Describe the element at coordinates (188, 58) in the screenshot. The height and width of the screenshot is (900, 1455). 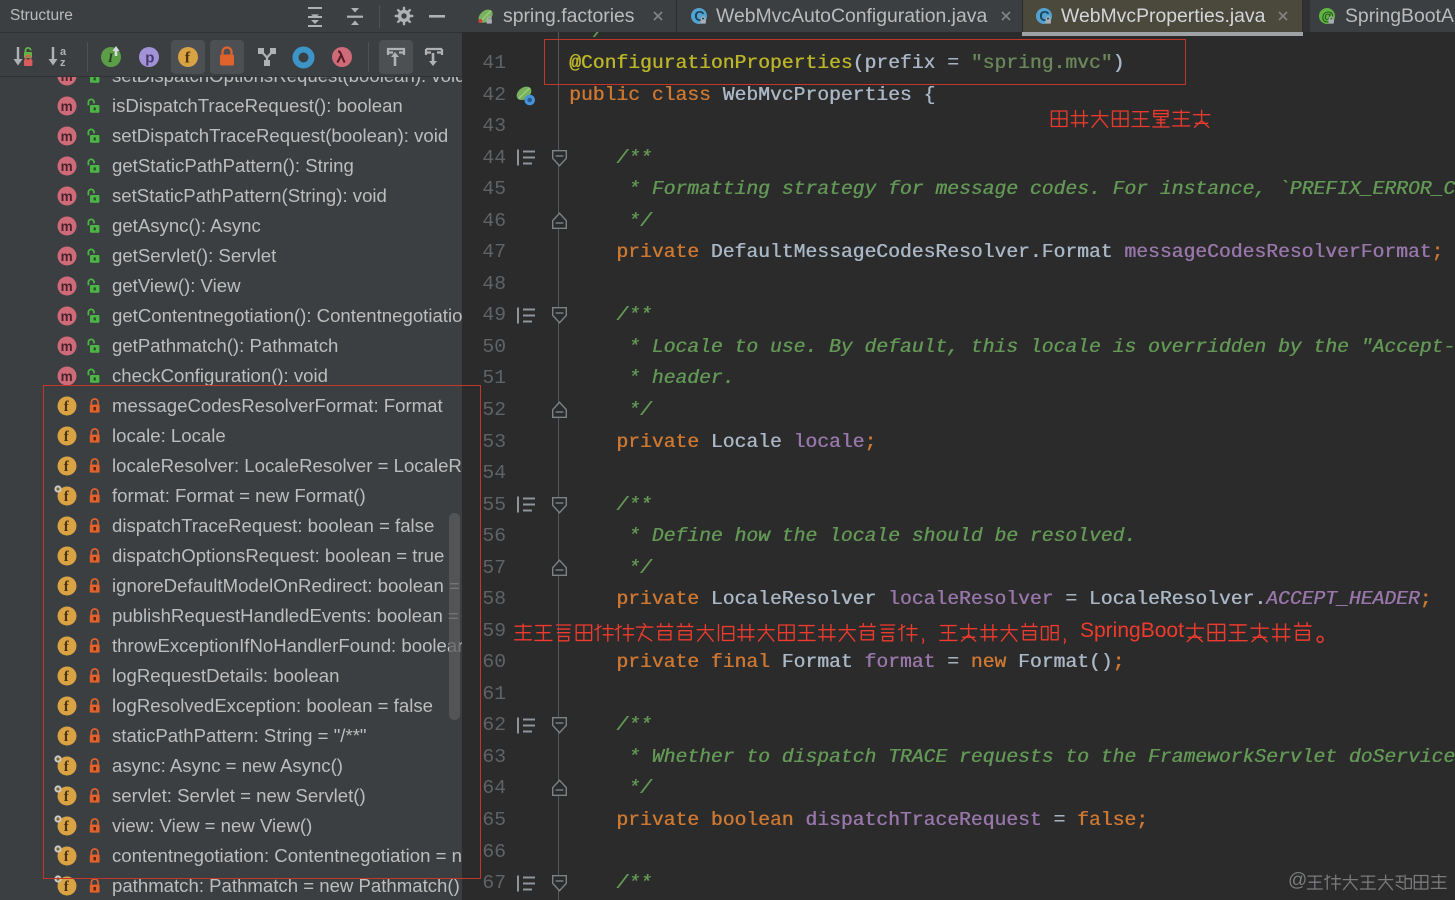
I see `svg-text: f` at that location.